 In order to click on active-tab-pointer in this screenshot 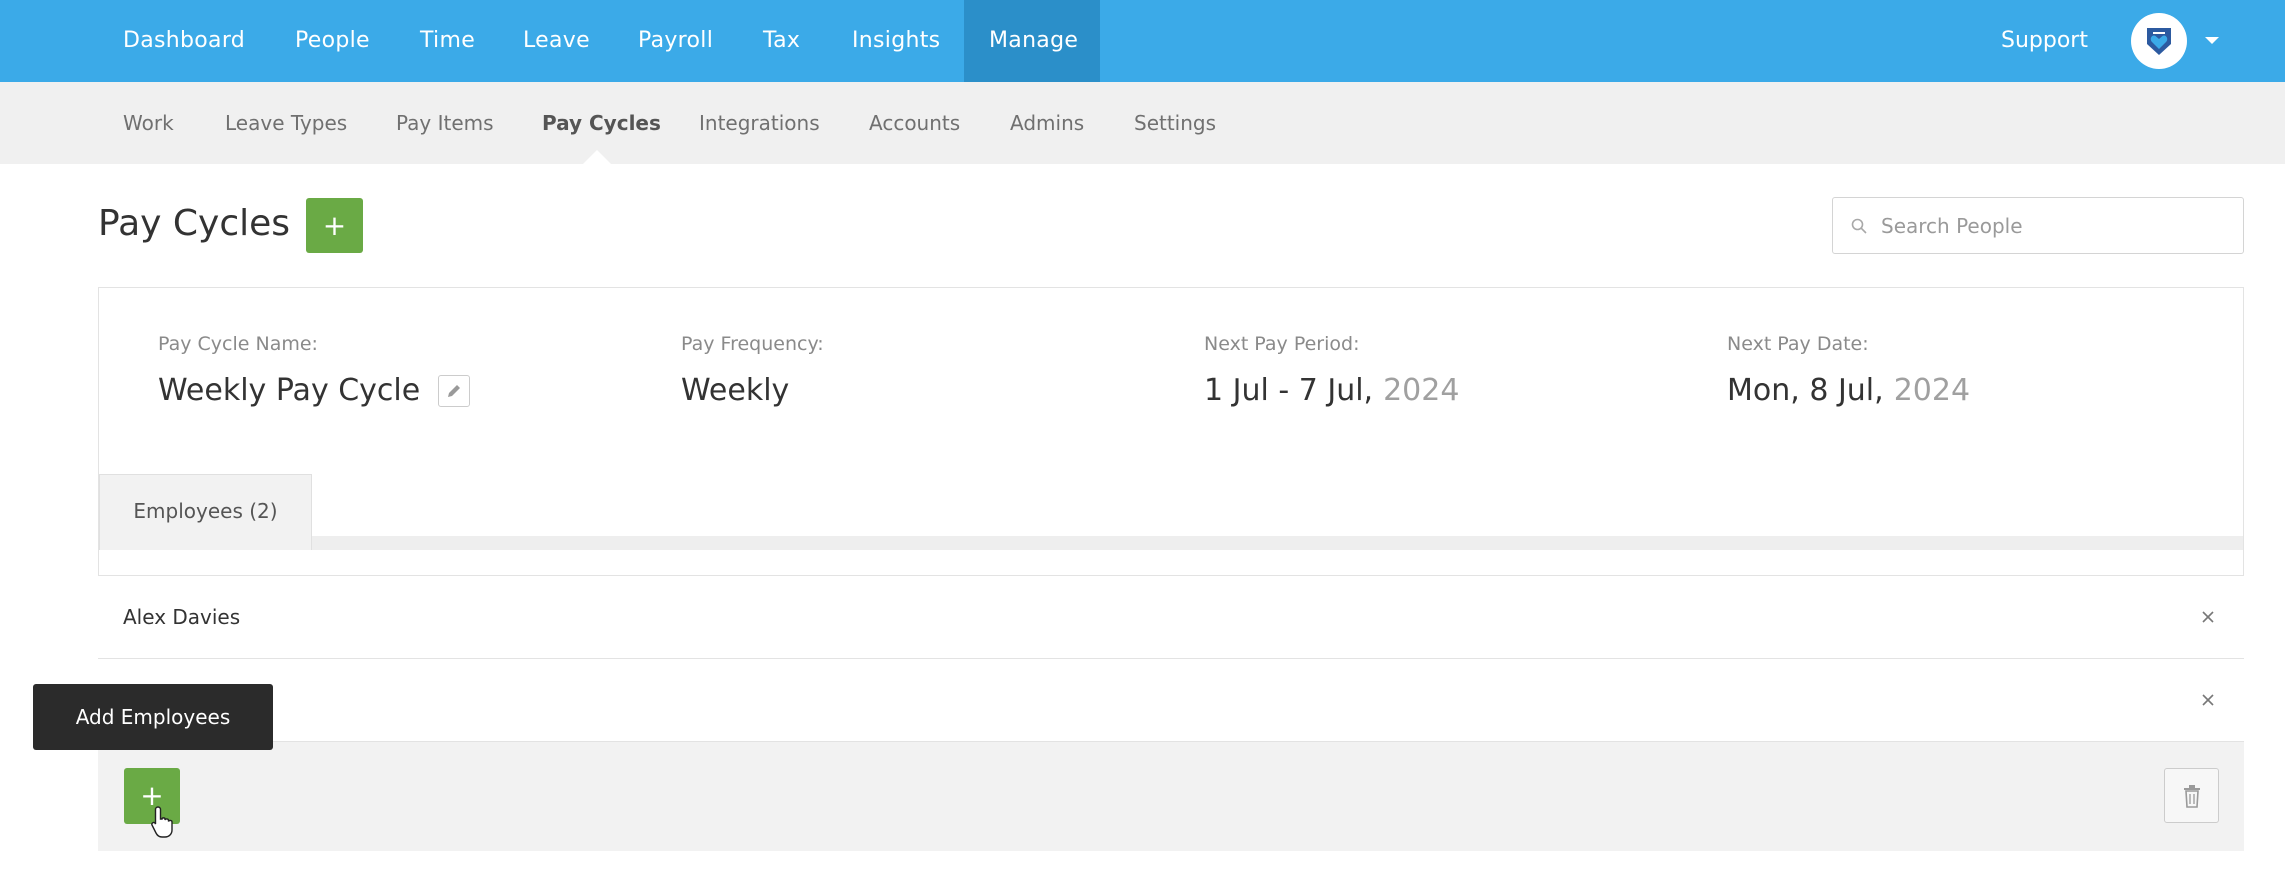, I will do `click(597, 157)`.